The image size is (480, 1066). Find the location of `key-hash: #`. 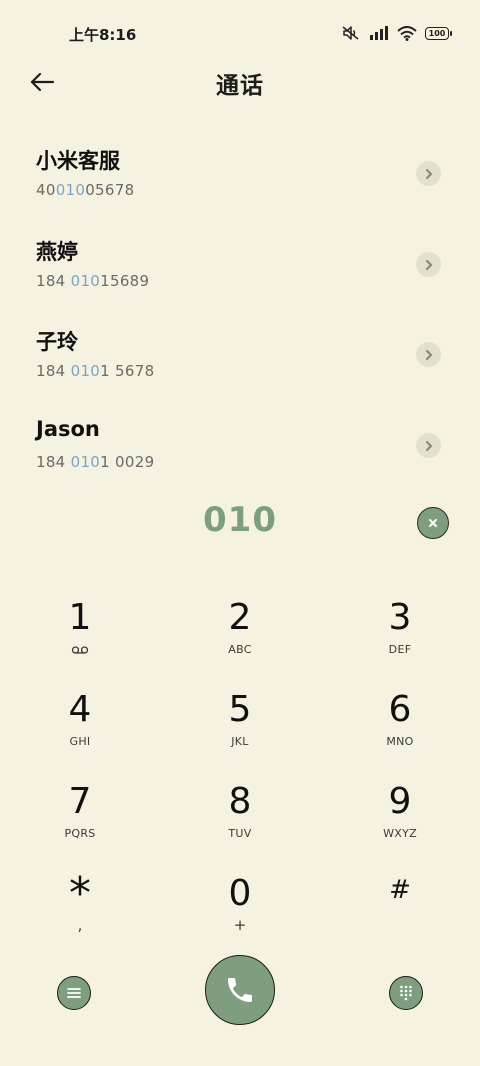

key-hash: # is located at coordinates (400, 910).